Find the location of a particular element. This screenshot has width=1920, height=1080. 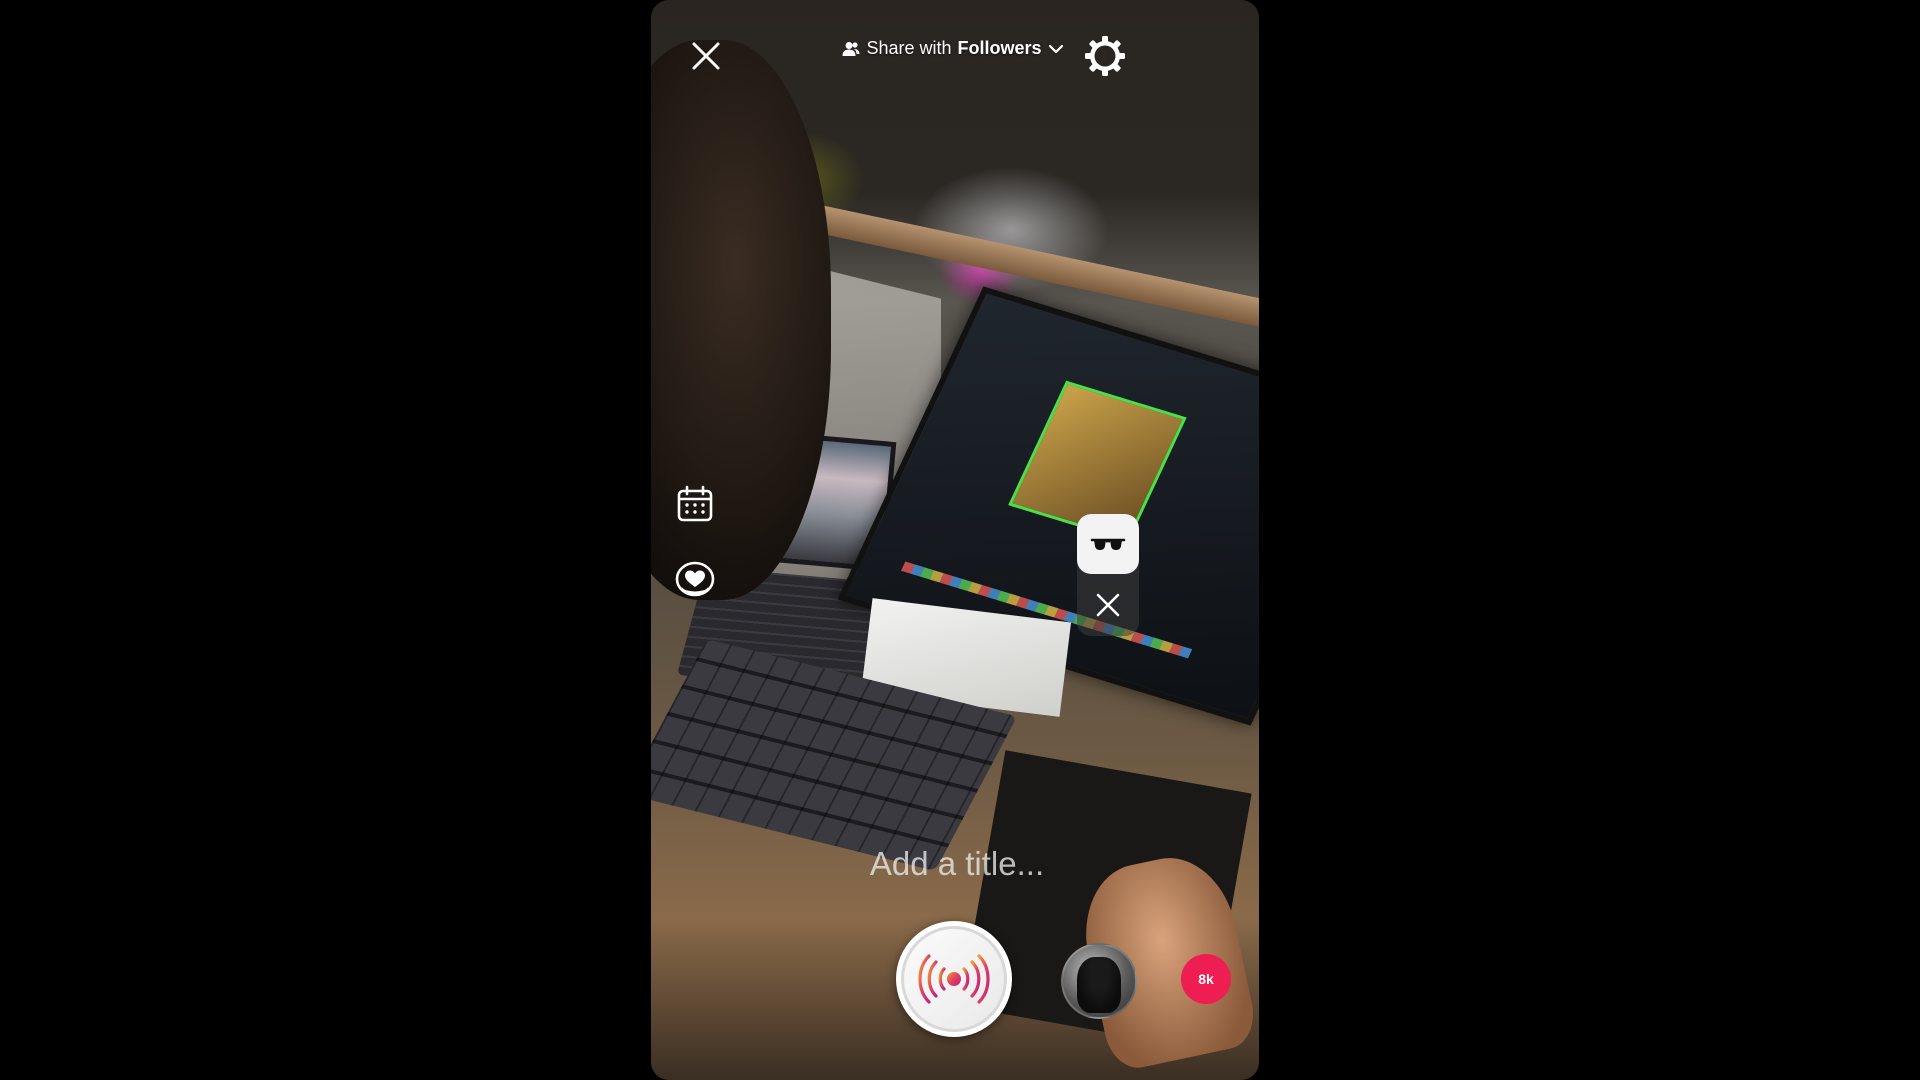

share-audience-text: Followers is located at coordinates (999, 48).